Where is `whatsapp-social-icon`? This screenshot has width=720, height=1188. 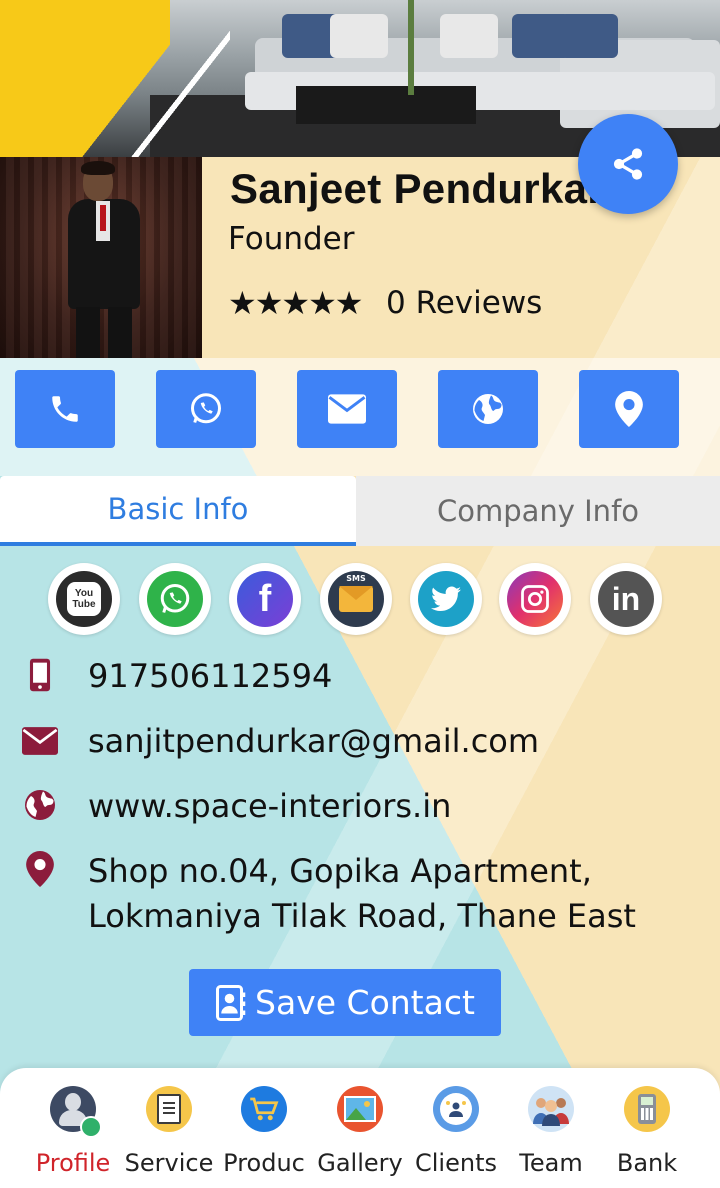
whatsapp-social-icon is located at coordinates (175, 599).